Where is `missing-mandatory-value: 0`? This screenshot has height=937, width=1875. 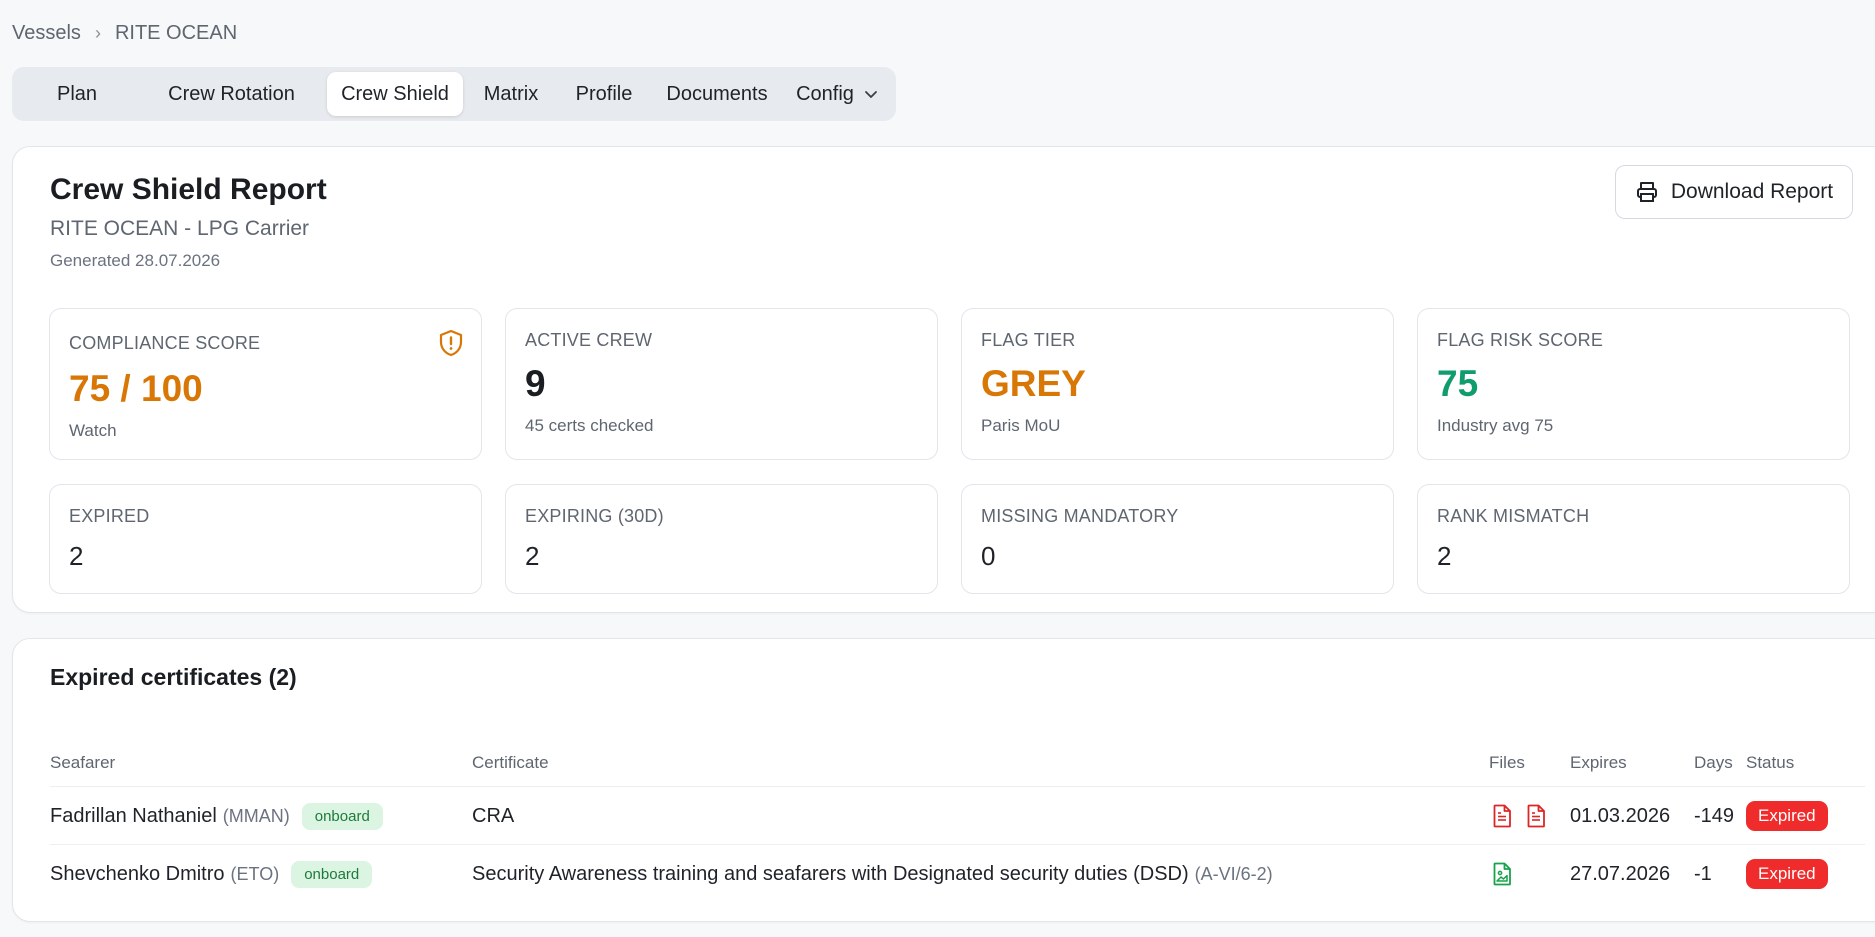
missing-mandatory-value: 0 is located at coordinates (988, 556).